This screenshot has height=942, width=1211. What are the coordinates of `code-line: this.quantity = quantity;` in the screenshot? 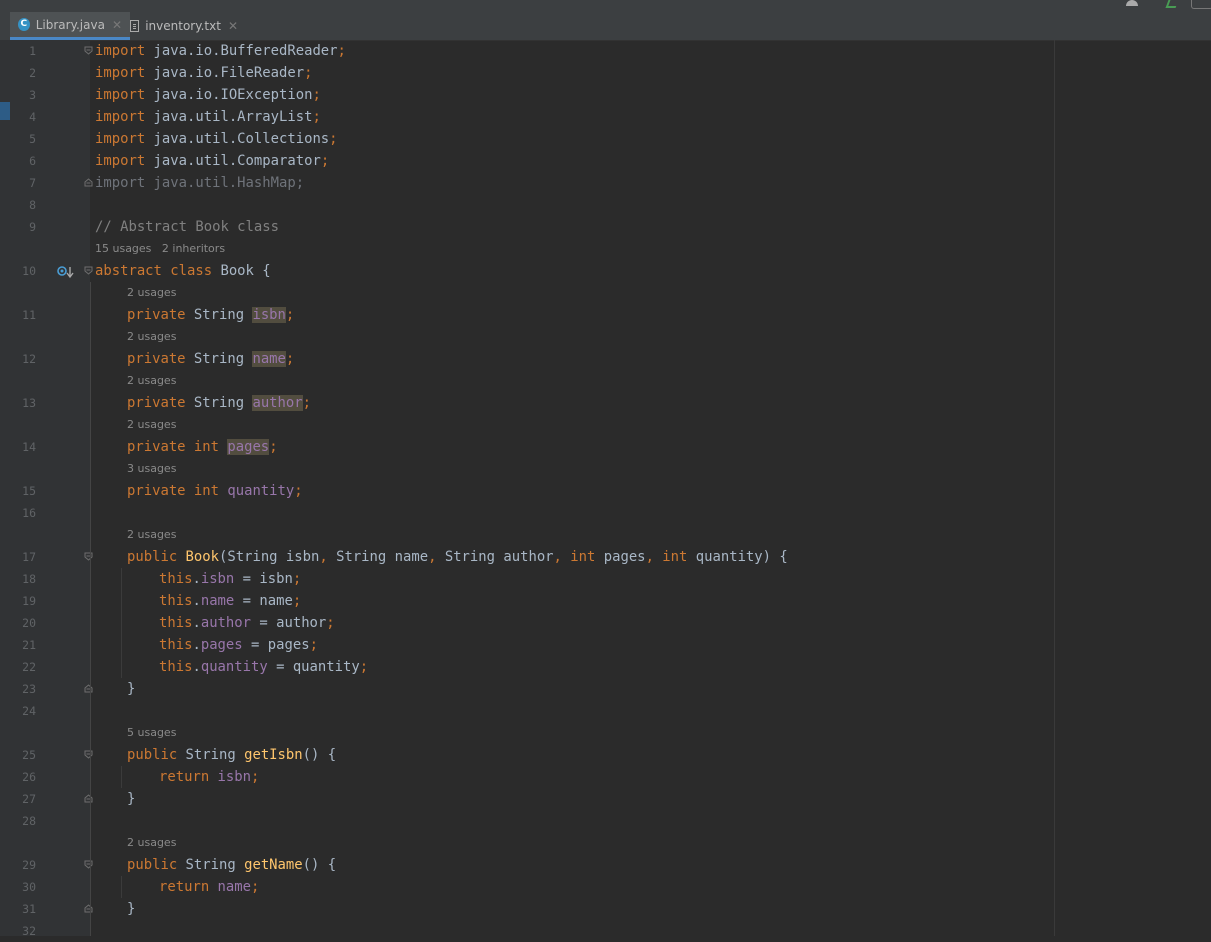 It's located at (263, 667).